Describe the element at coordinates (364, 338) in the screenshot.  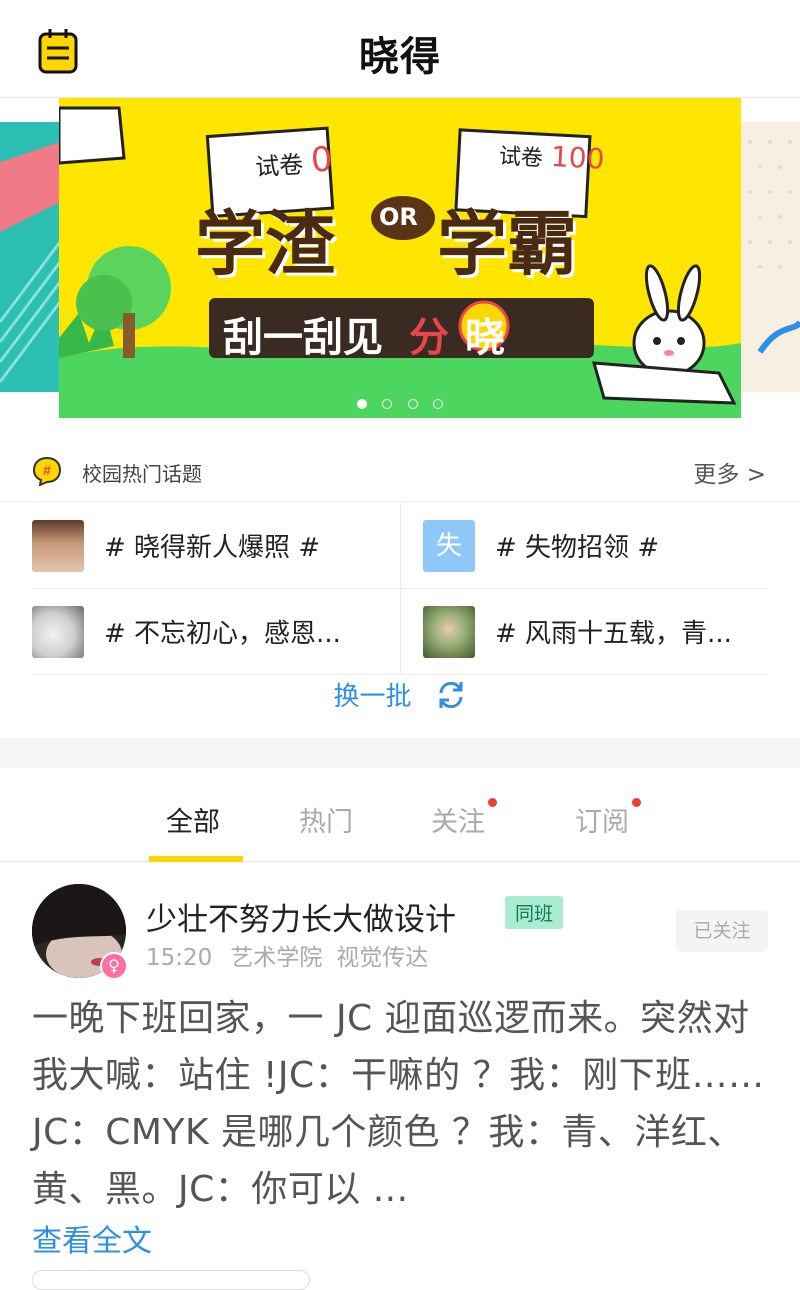
I see `banner-subline: 刮一刮见分晓` at that location.